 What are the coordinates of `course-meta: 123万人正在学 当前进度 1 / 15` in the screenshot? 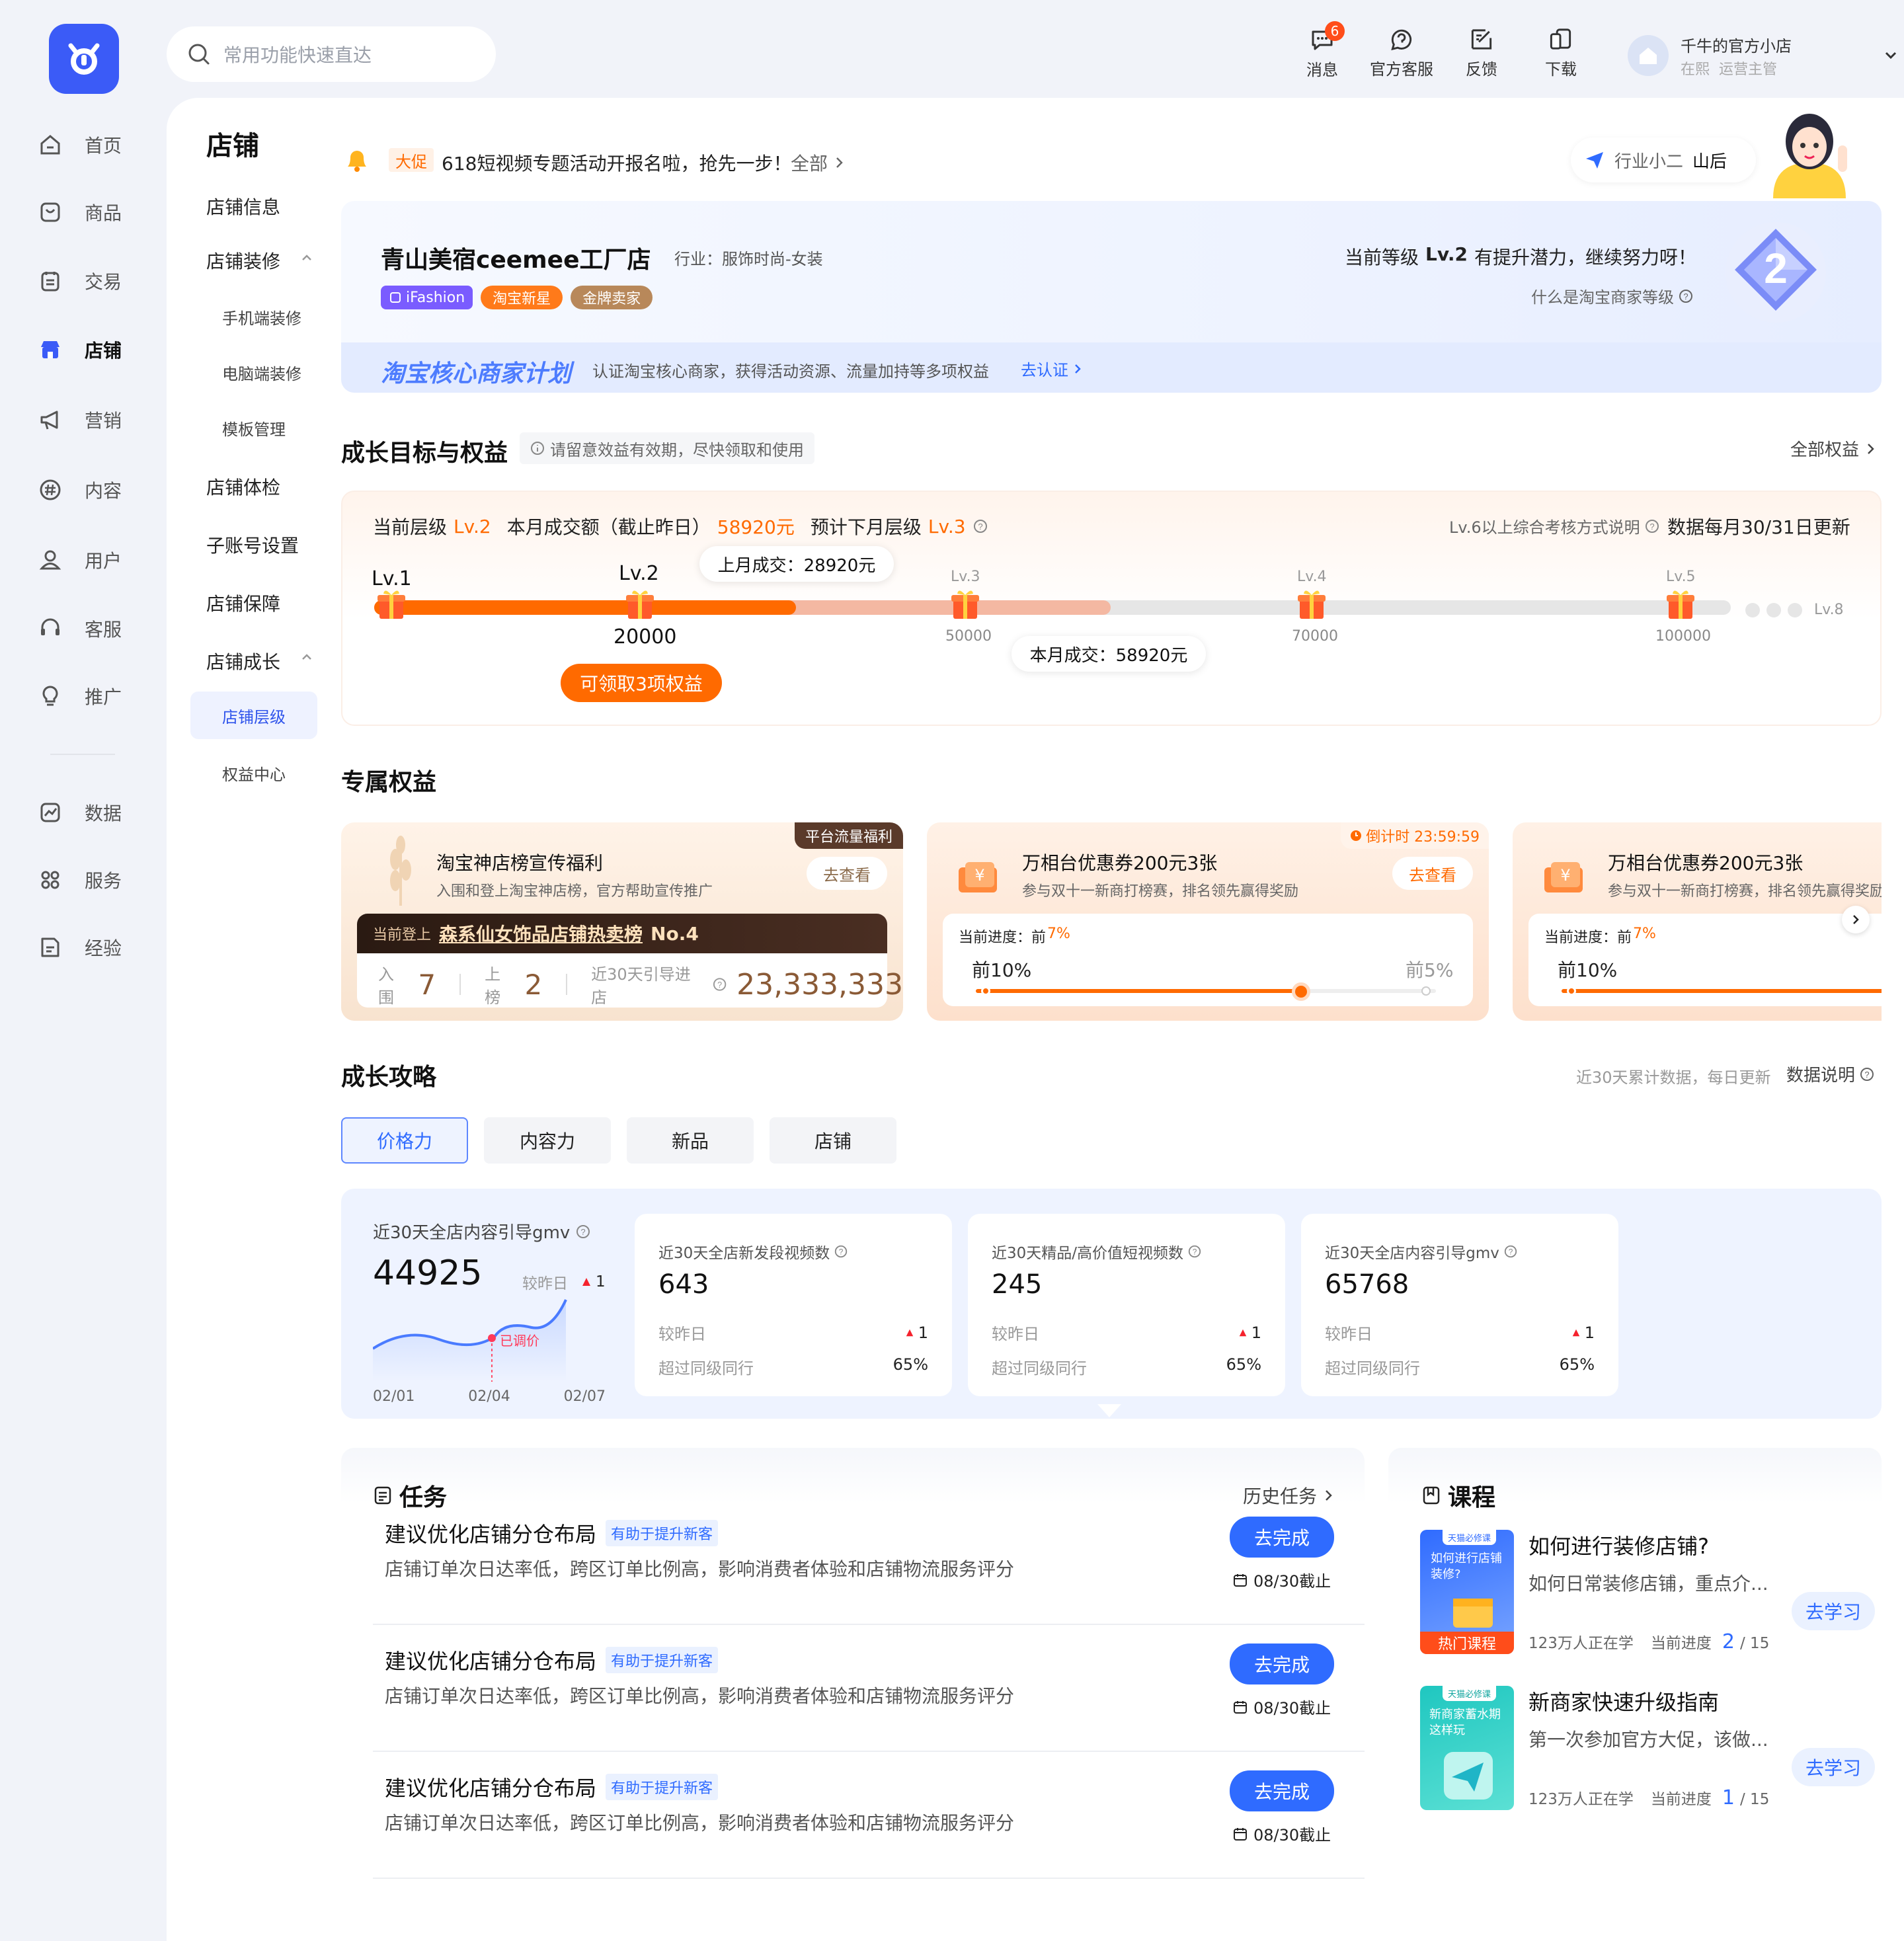 It's located at (1648, 1797).